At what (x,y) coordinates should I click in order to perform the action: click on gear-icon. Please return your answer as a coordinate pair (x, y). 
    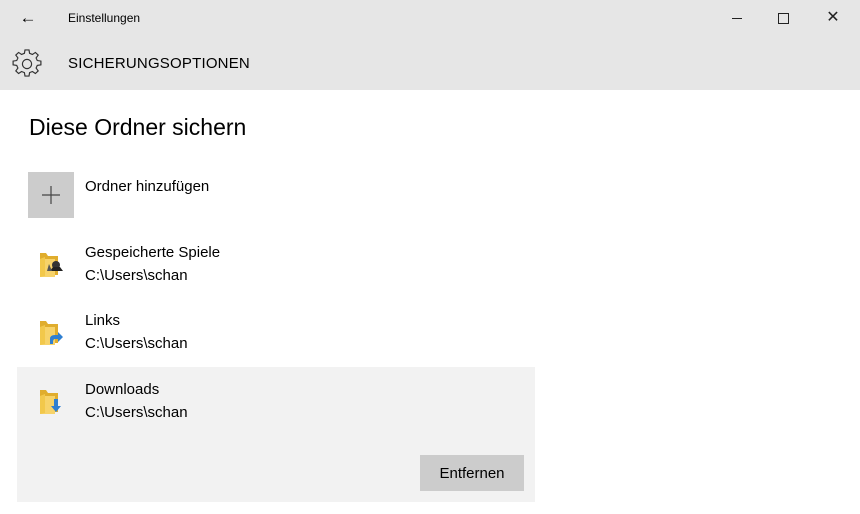
    Looking at the image, I should click on (27, 63).